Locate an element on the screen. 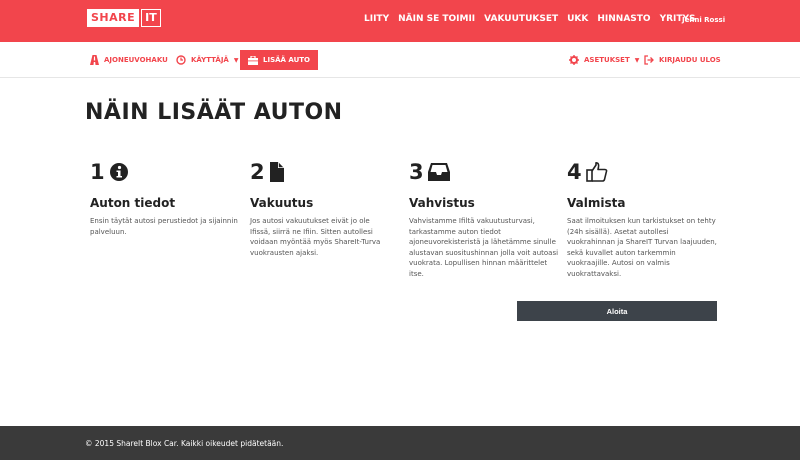  nav-ukk: UKK is located at coordinates (577, 19).